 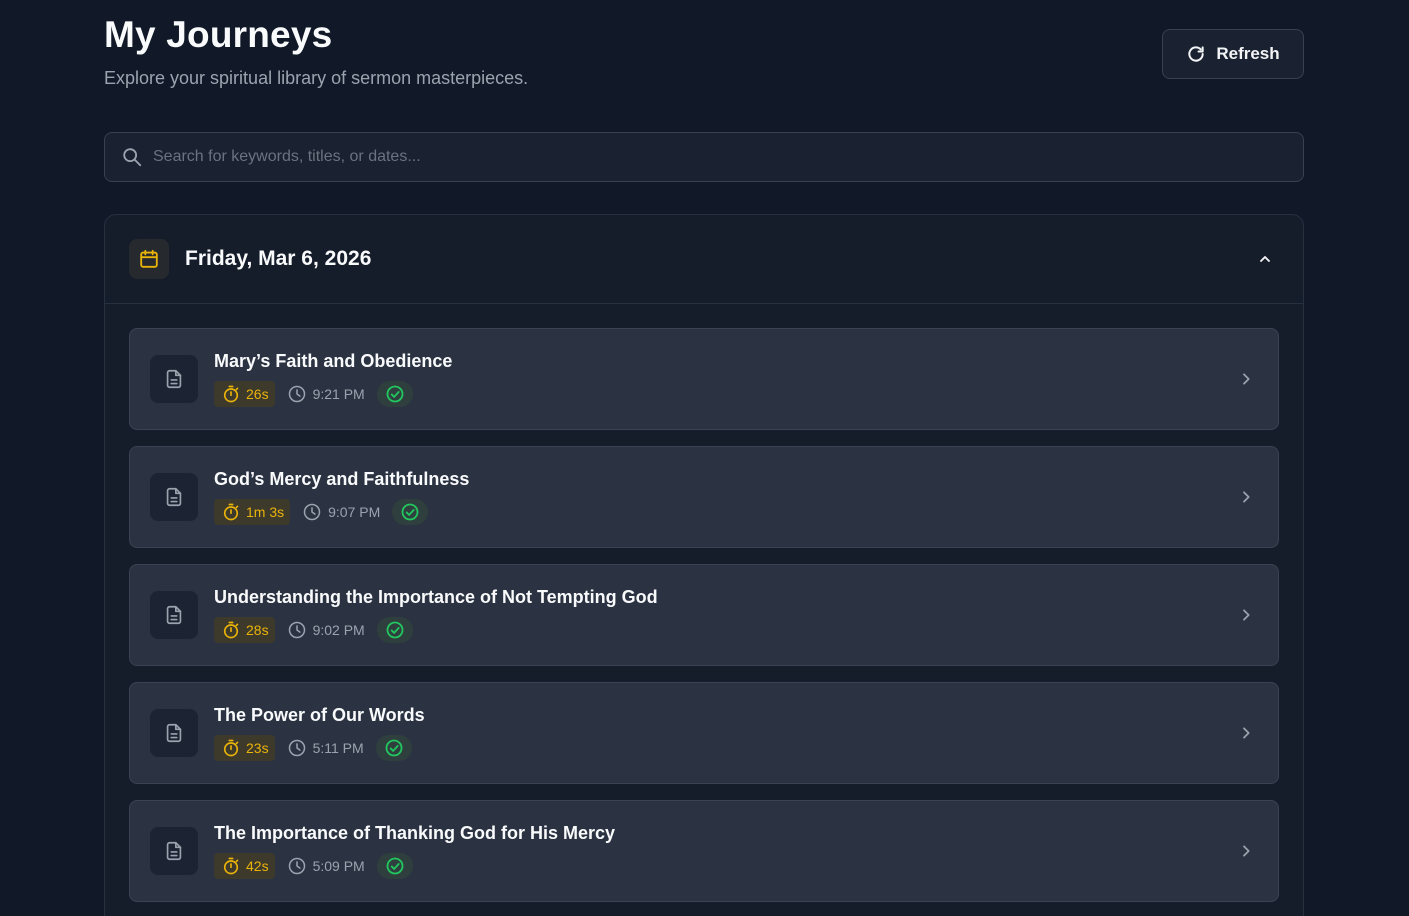 What do you see at coordinates (257, 748) in the screenshot?
I see `duration-text: 23s` at bounding box center [257, 748].